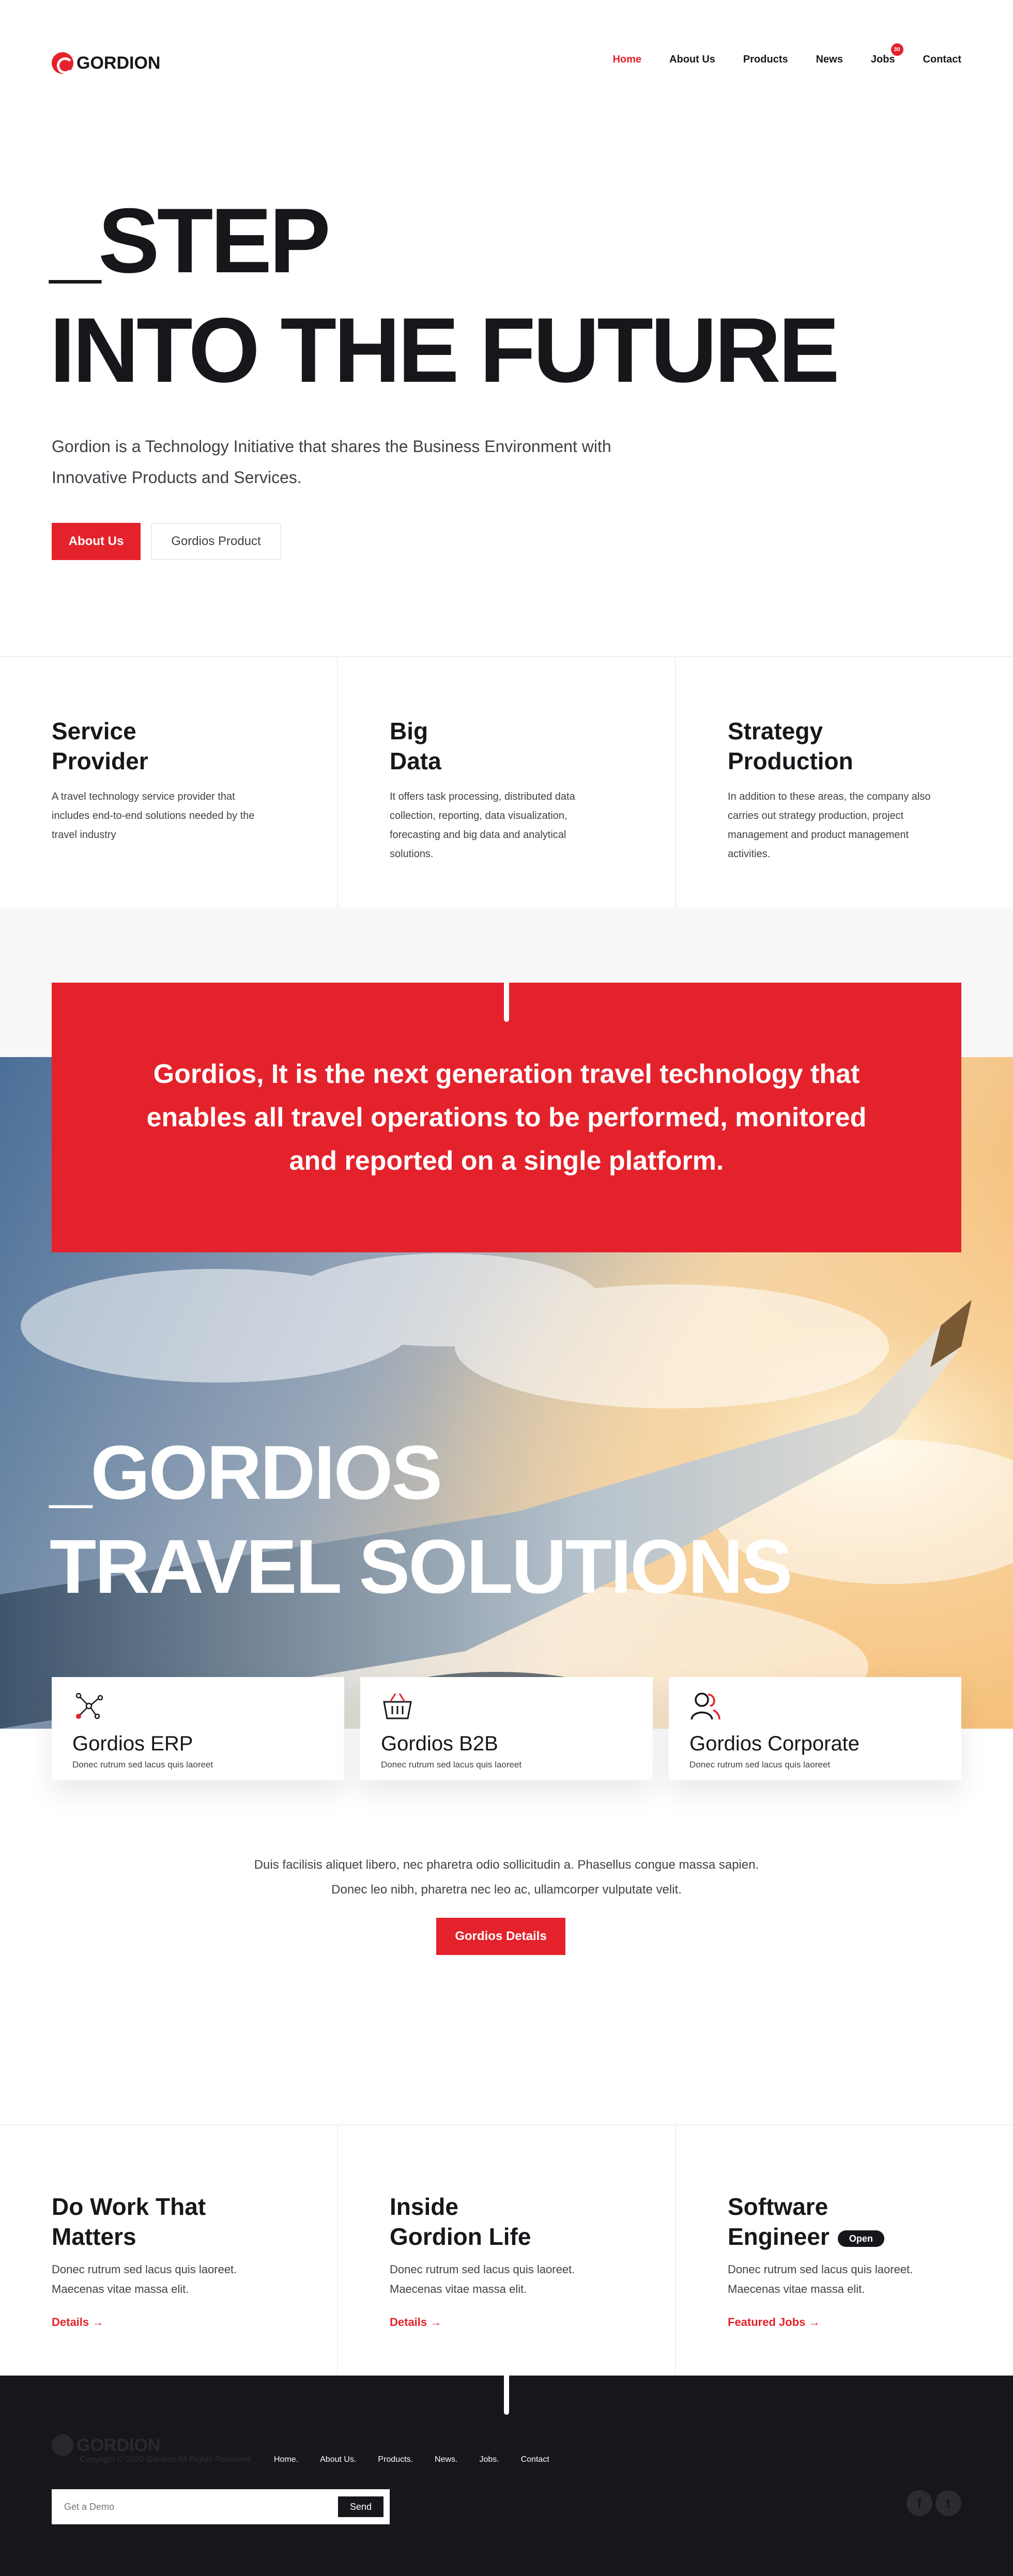 This screenshot has height=2576, width=1013. Describe the element at coordinates (360, 2506) in the screenshot. I see `send-button: Send` at that location.